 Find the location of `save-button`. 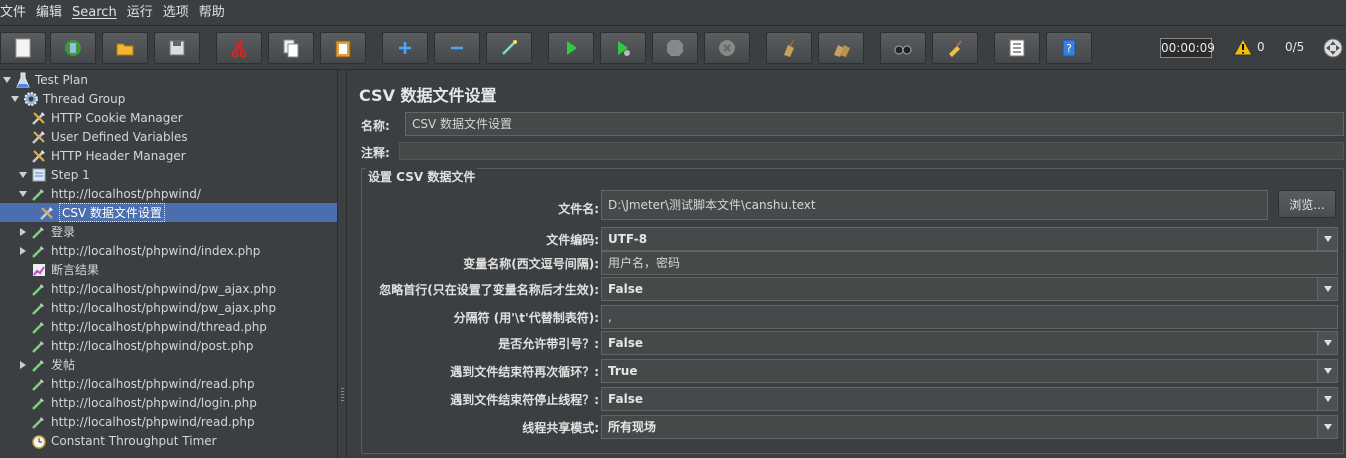

save-button is located at coordinates (177, 48).